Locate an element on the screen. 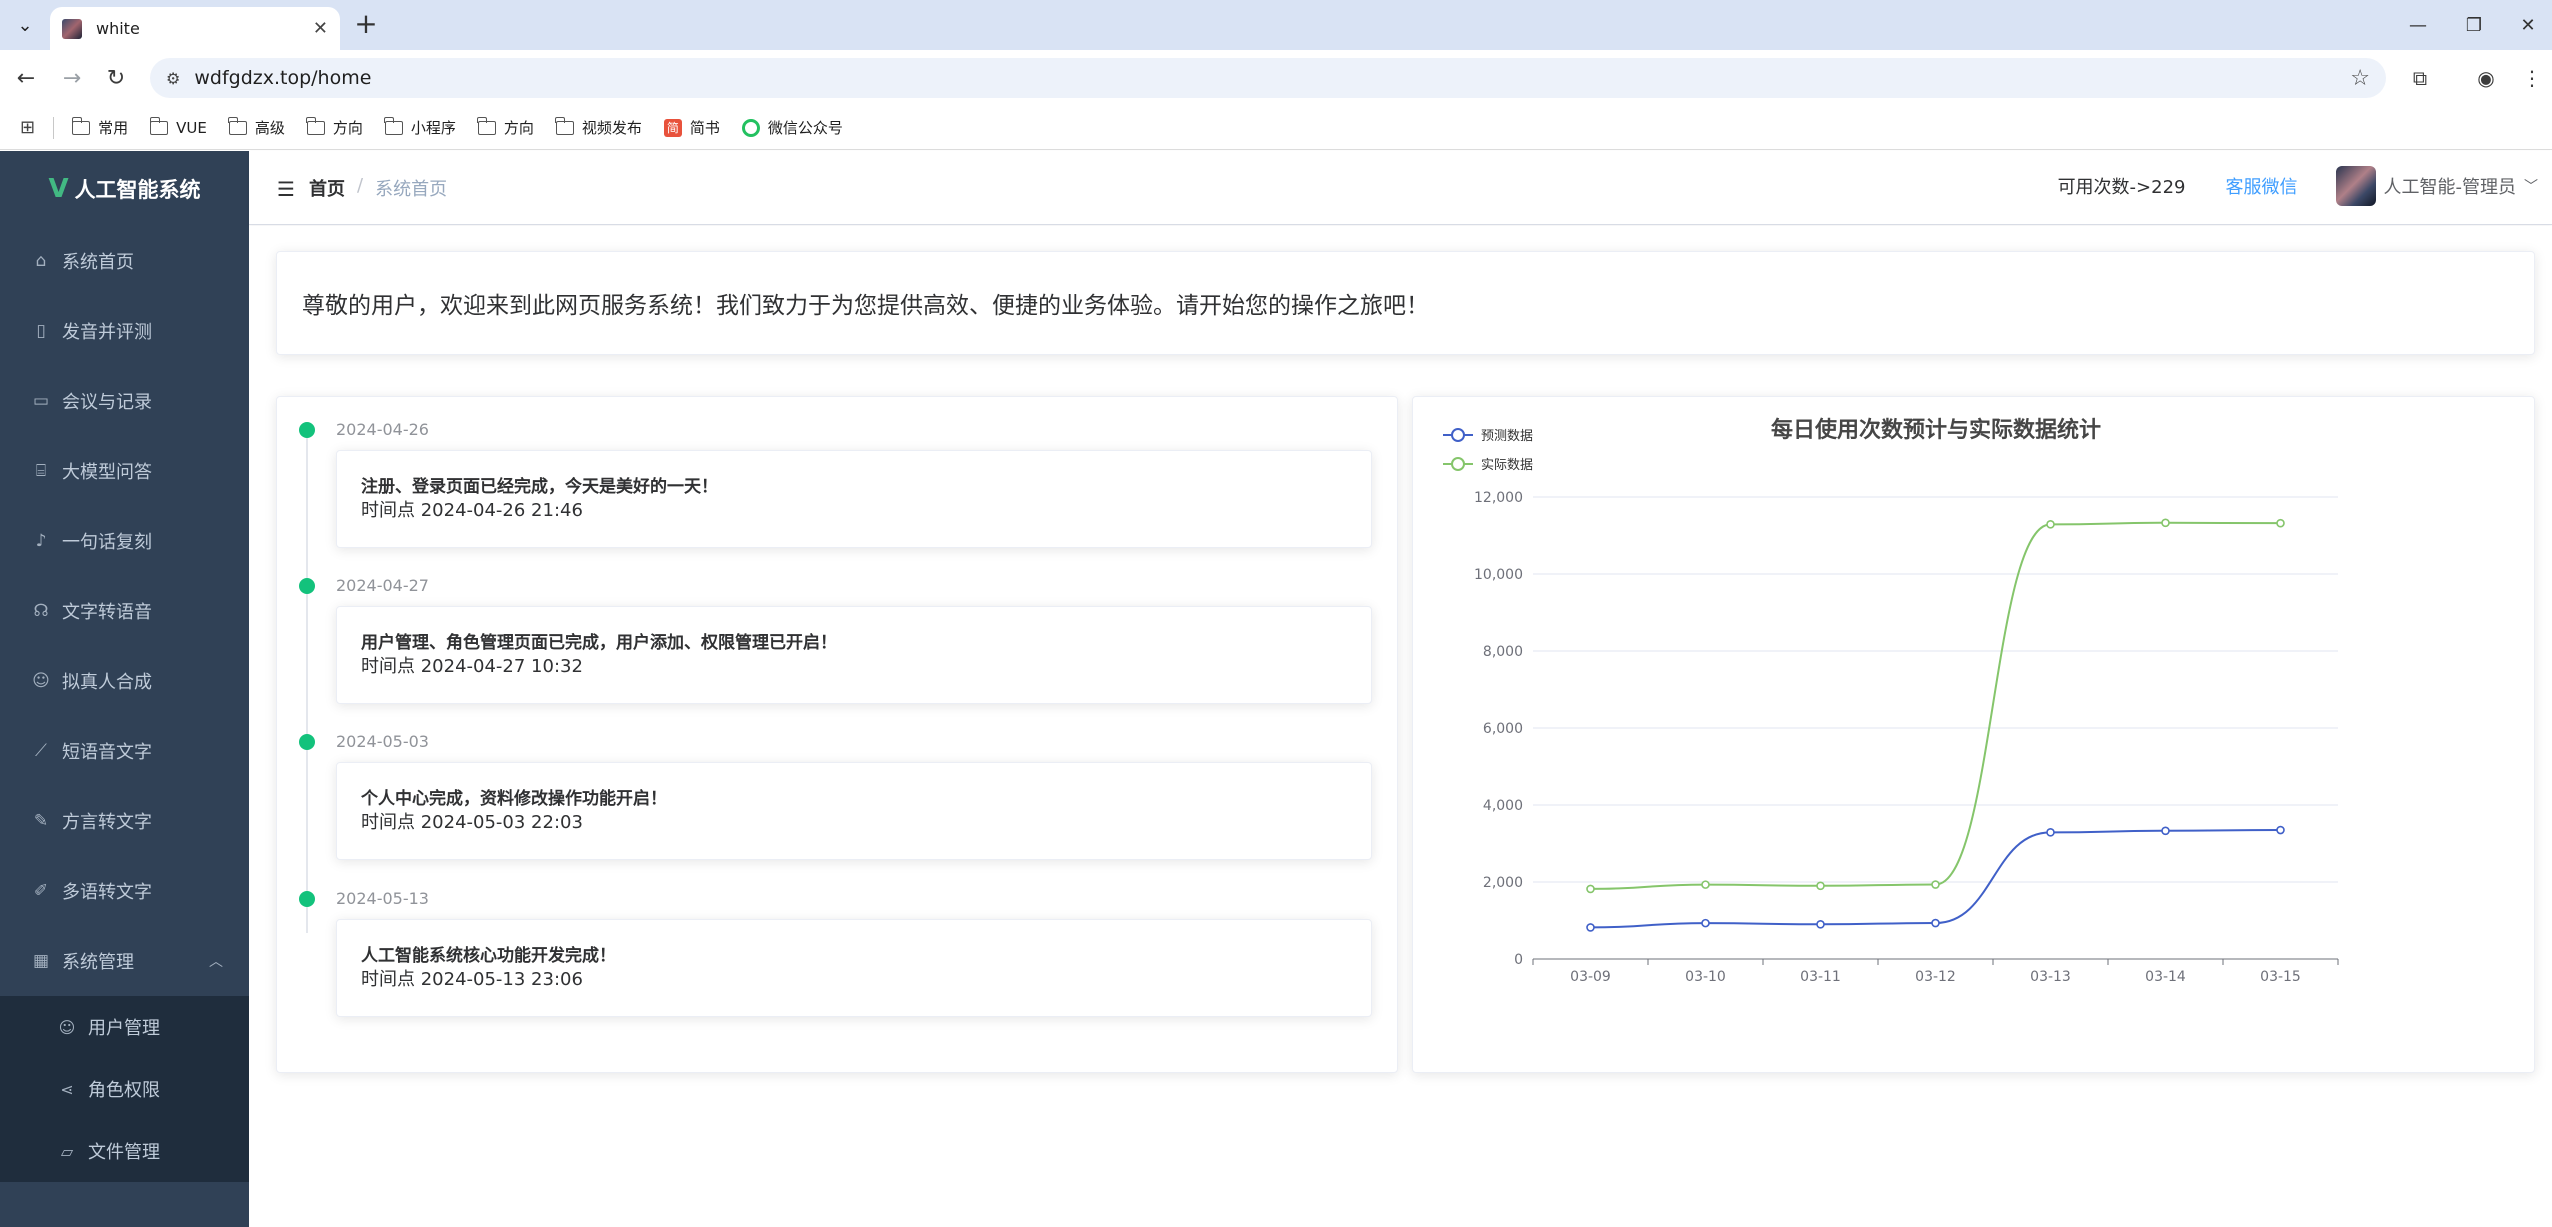 The height and width of the screenshot is (1227, 2552). breadcrumb-current: 系统首页 is located at coordinates (411, 189).